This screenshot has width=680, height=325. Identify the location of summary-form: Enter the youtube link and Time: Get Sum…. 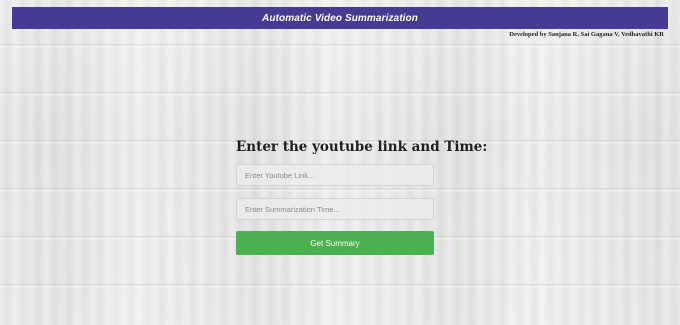
(362, 197).